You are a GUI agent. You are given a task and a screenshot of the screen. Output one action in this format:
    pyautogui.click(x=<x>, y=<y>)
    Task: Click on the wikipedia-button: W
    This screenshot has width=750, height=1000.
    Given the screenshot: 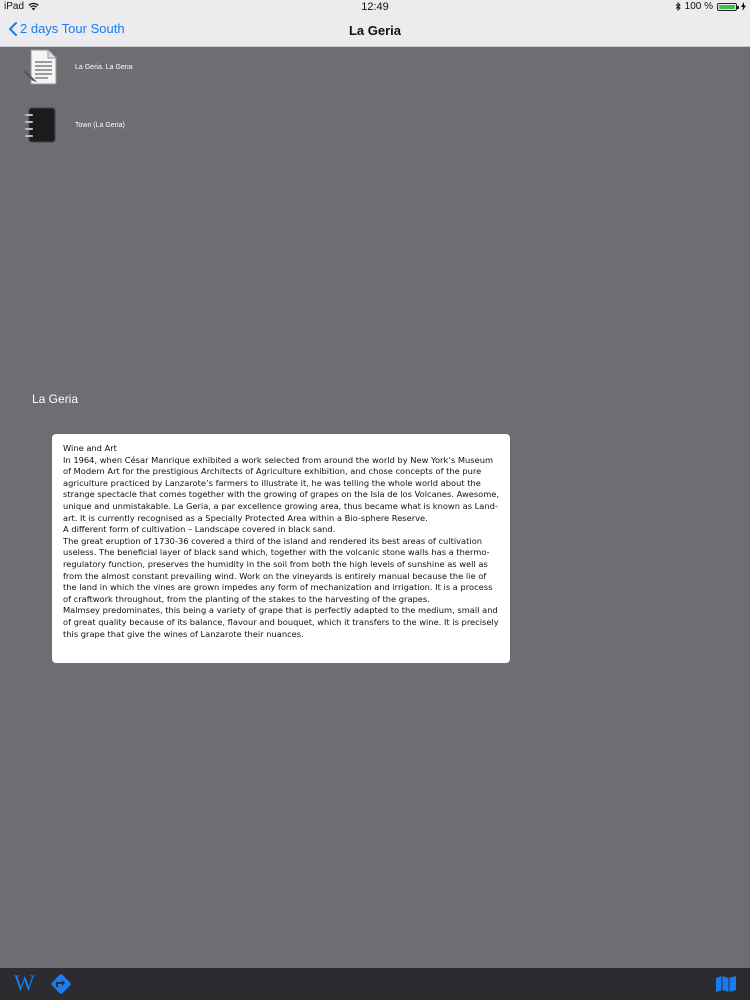 What is the action you would take?
    pyautogui.click(x=24, y=983)
    